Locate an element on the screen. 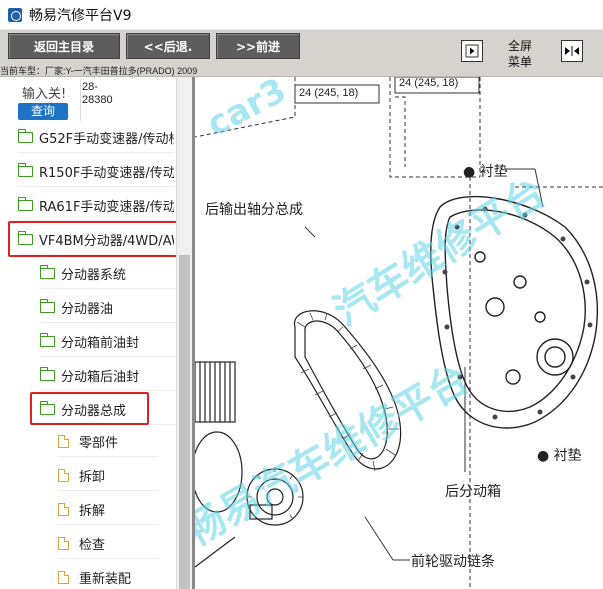 This screenshot has height=589, width=603. collapse-menu-button is located at coordinates (472, 51).